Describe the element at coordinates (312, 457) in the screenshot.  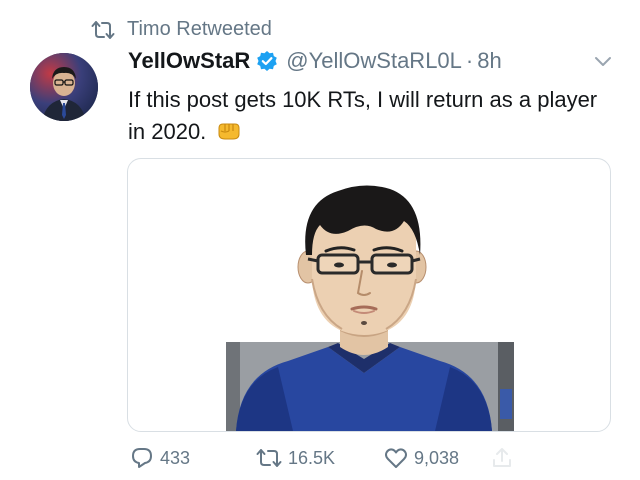
I see `retweet-count: 16.5K` at that location.